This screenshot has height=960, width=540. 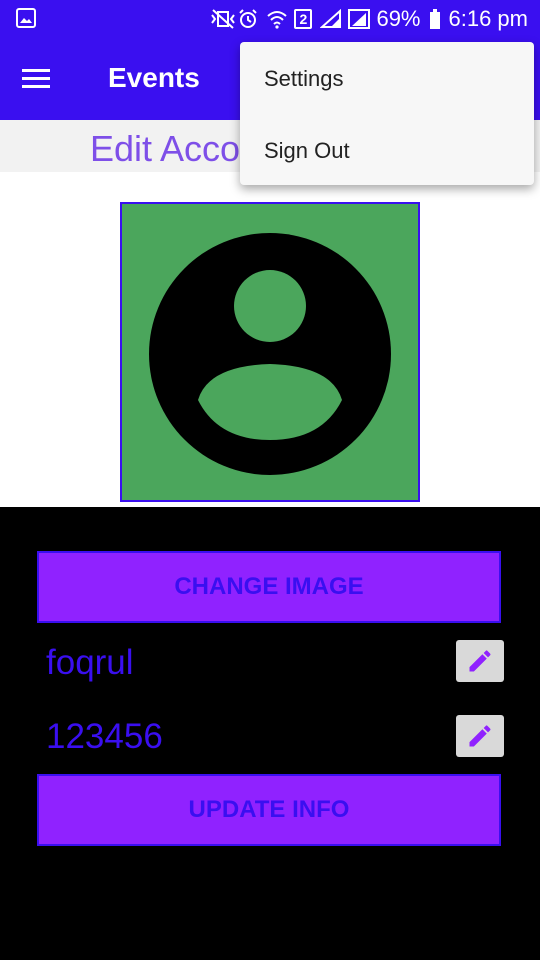 I want to click on edit-password-button, so click(x=480, y=736).